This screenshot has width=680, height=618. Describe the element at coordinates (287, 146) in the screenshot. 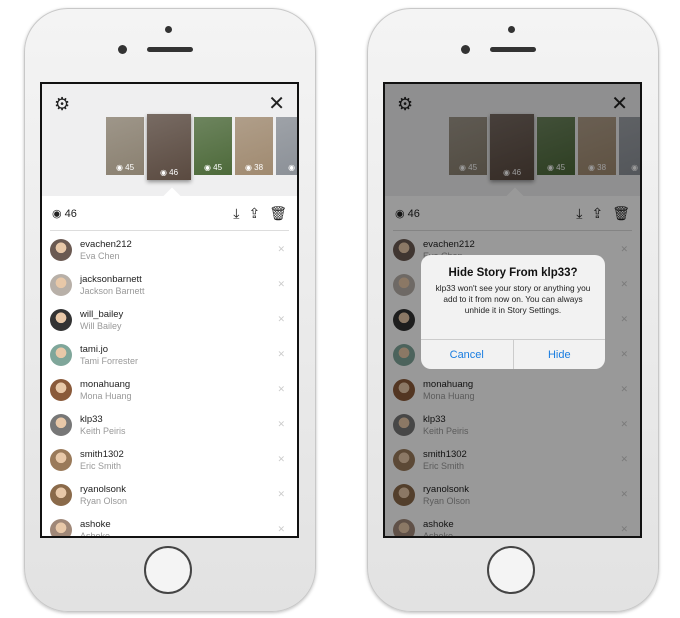

I see `story-thumbnail: ◉ 3` at that location.